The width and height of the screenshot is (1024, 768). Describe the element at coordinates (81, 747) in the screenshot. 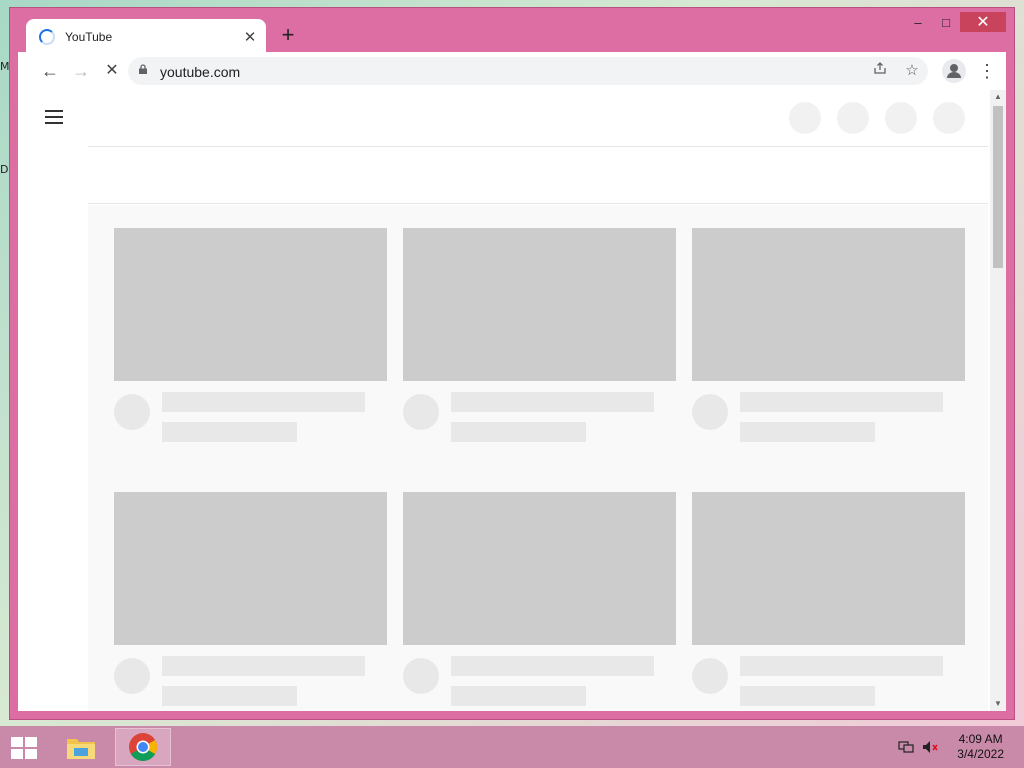

I see `file-explorer-icon` at that location.